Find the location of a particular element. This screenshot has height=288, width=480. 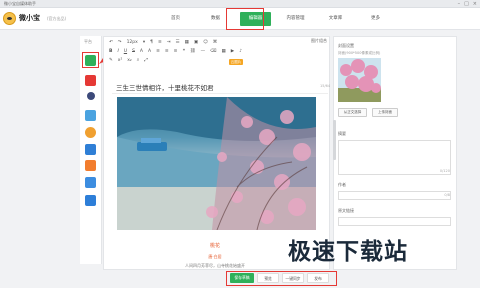

paragraph-icon: ¶ is located at coordinates (151, 42).